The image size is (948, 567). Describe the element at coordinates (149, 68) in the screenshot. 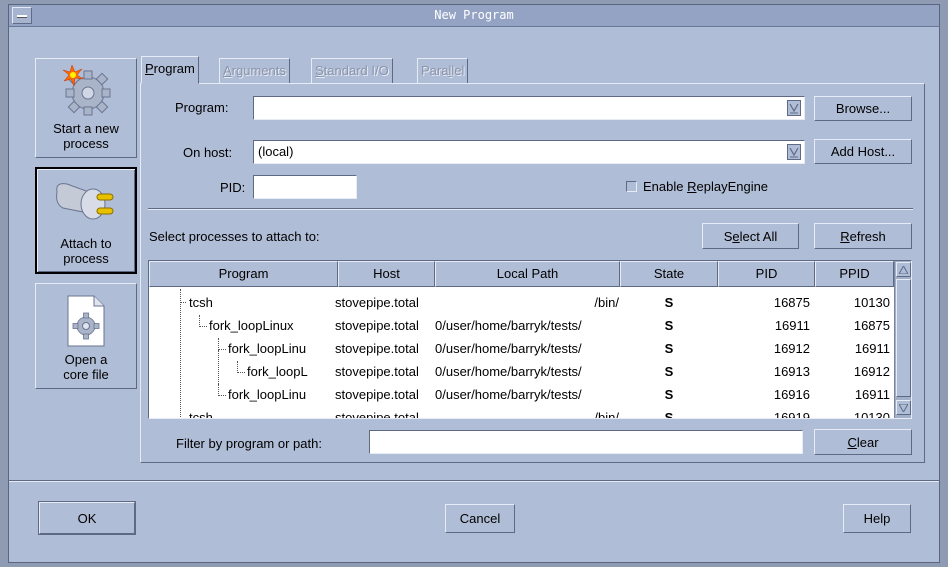

I see `tab-program-key: P` at that location.